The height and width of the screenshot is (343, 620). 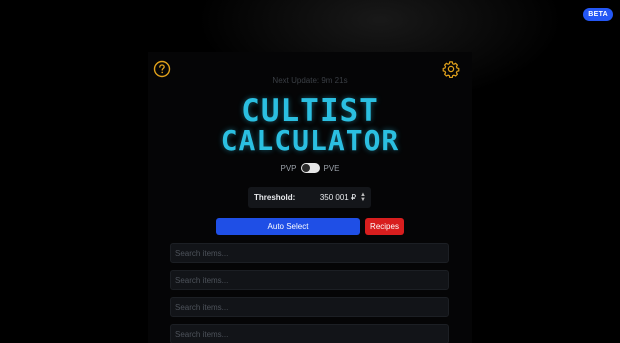 I want to click on logo-line-1: CULTIST, so click(x=310, y=111).